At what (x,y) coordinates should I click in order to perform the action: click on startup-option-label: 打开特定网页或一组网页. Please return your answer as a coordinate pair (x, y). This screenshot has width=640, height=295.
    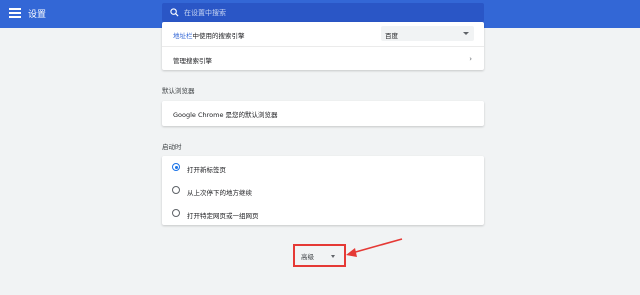
    Looking at the image, I should click on (223, 216).